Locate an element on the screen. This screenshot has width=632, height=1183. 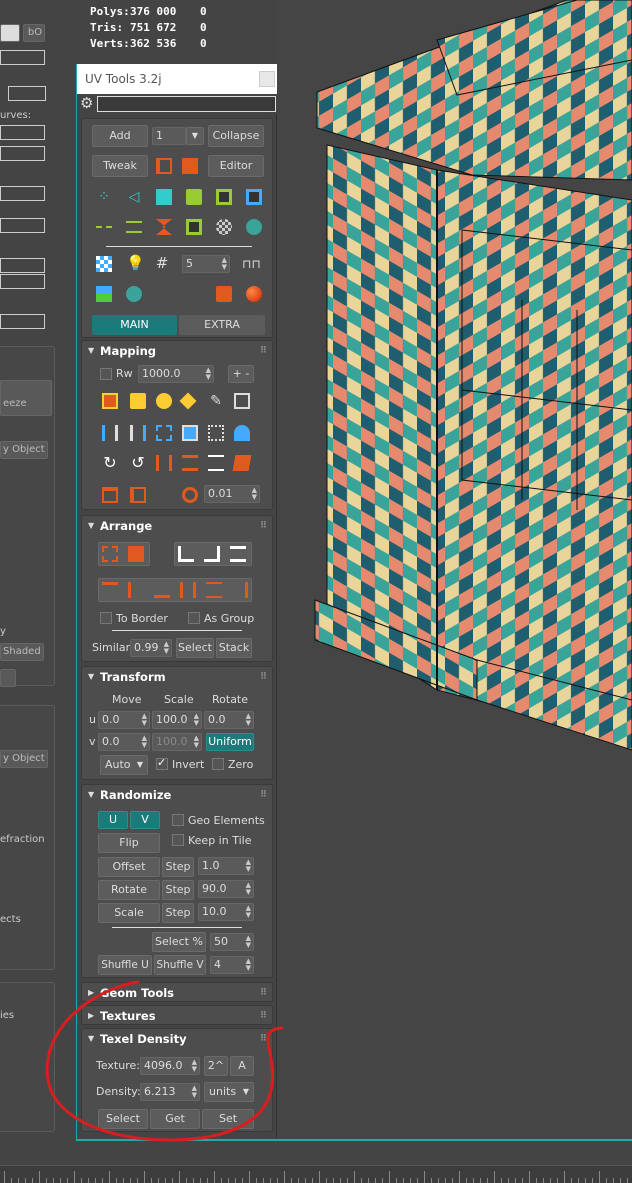
u-rotate-spinner: 0.0 ▲ ▼ is located at coordinates (229, 720).